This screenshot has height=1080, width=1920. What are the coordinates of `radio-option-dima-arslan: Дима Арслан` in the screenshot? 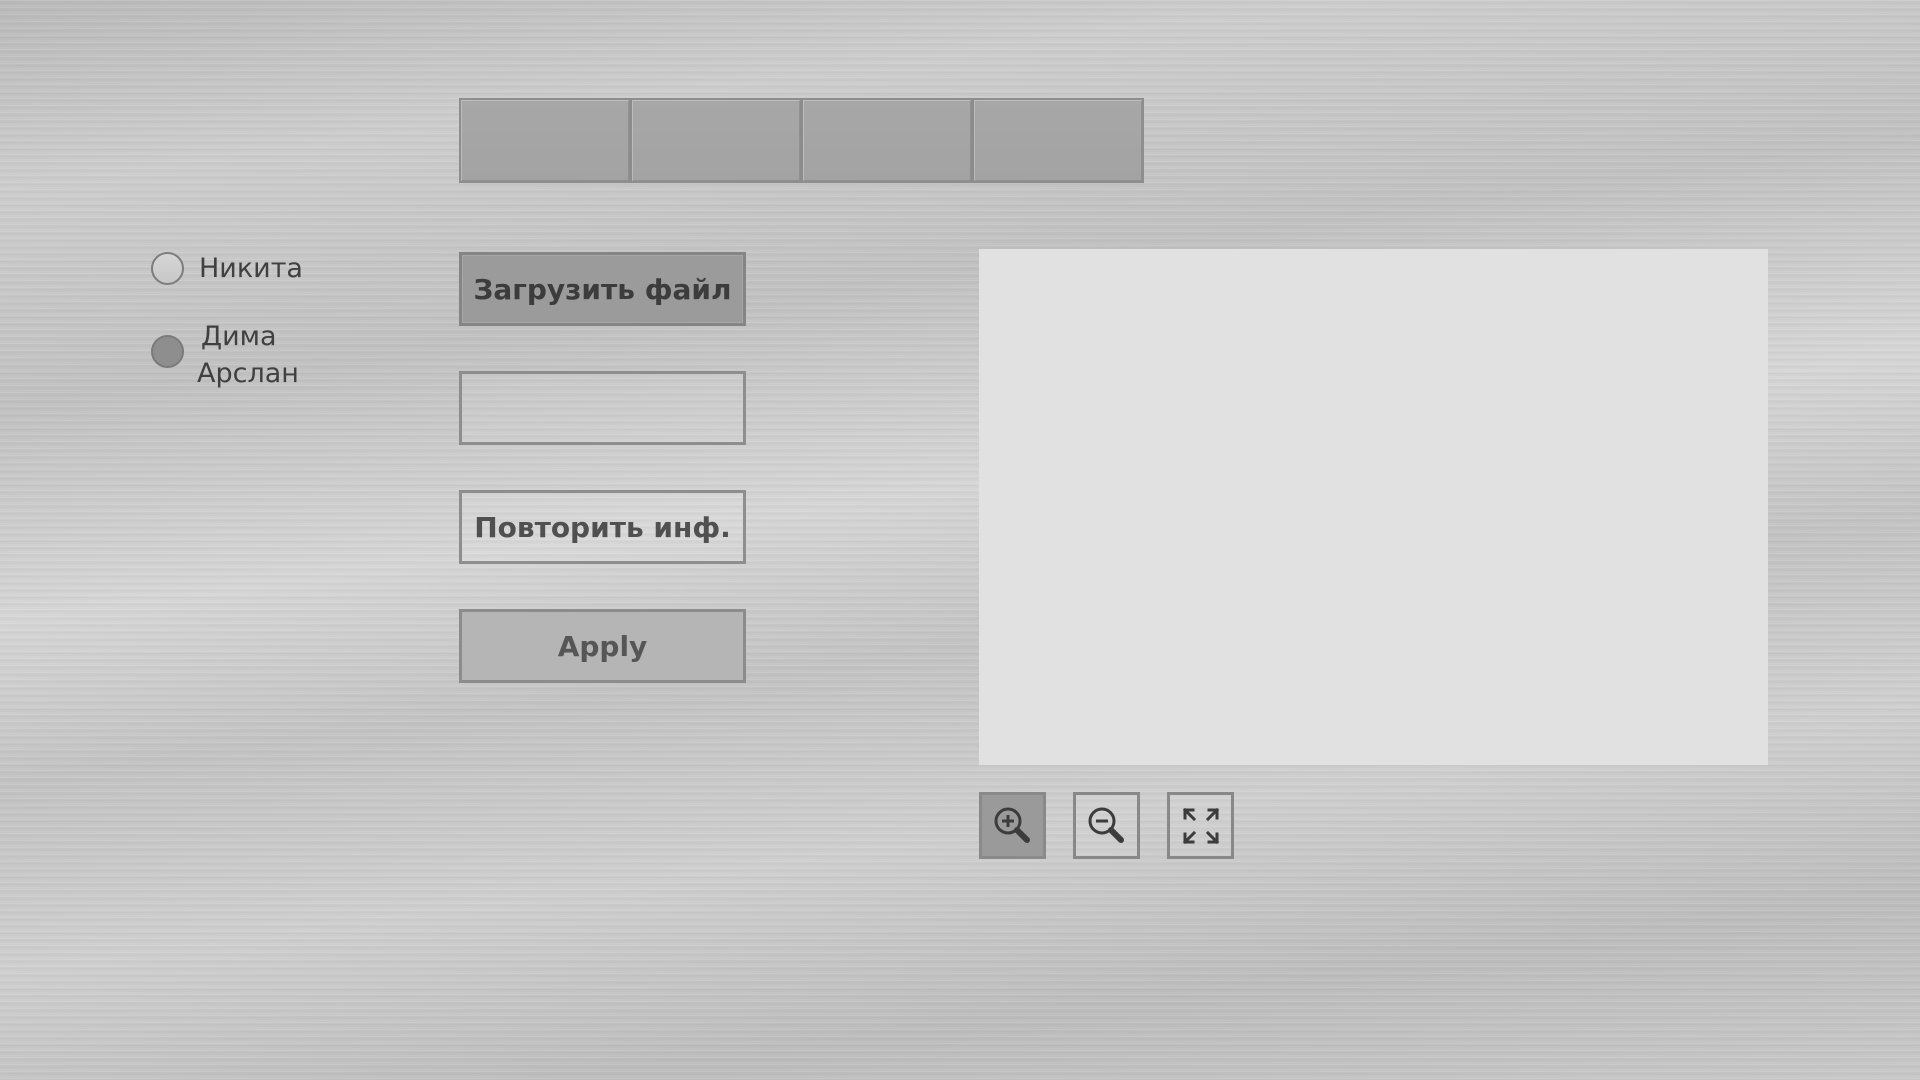 It's located at (225, 355).